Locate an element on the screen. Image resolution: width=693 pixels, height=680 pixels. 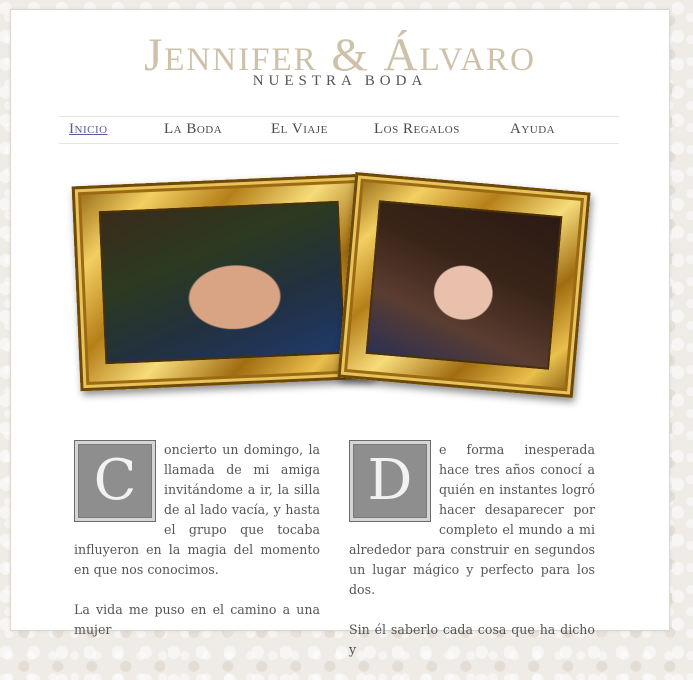
nav-item-el-viaje: El Viaje is located at coordinates (299, 129).